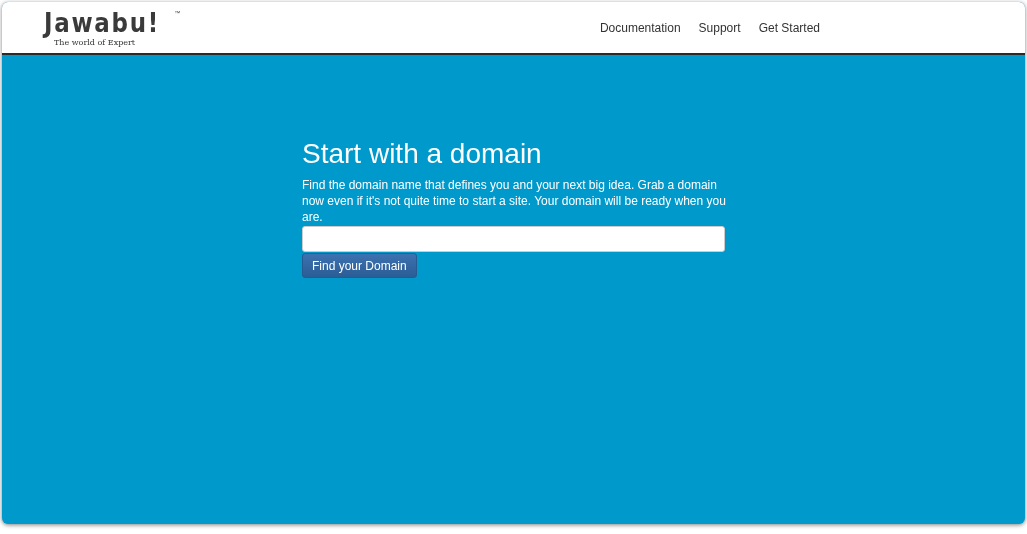 Image resolution: width=1027 pixels, height=534 pixels. I want to click on hero-description: Find the domain name that defines you and your next big idea. Grab a domain now even if it's not quite time to start a site. Your domain will be ready when you are., so click(514, 201).